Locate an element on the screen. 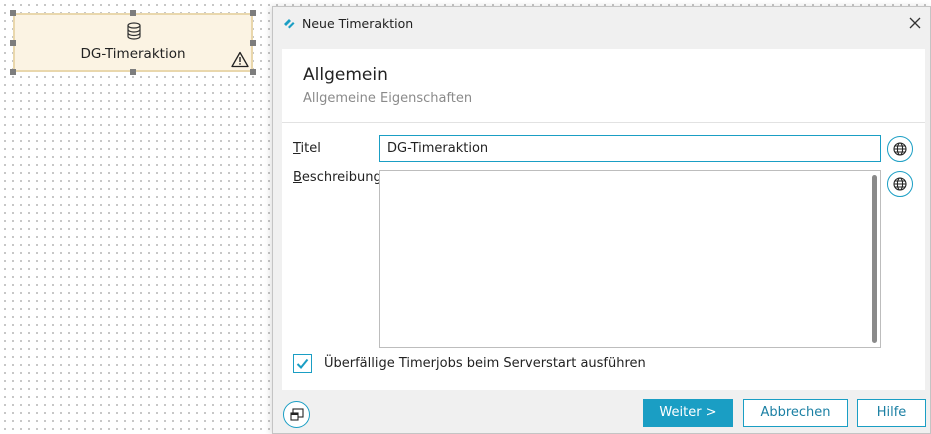 The image size is (931, 434). resize-handle-top-center is located at coordinates (133, 13).